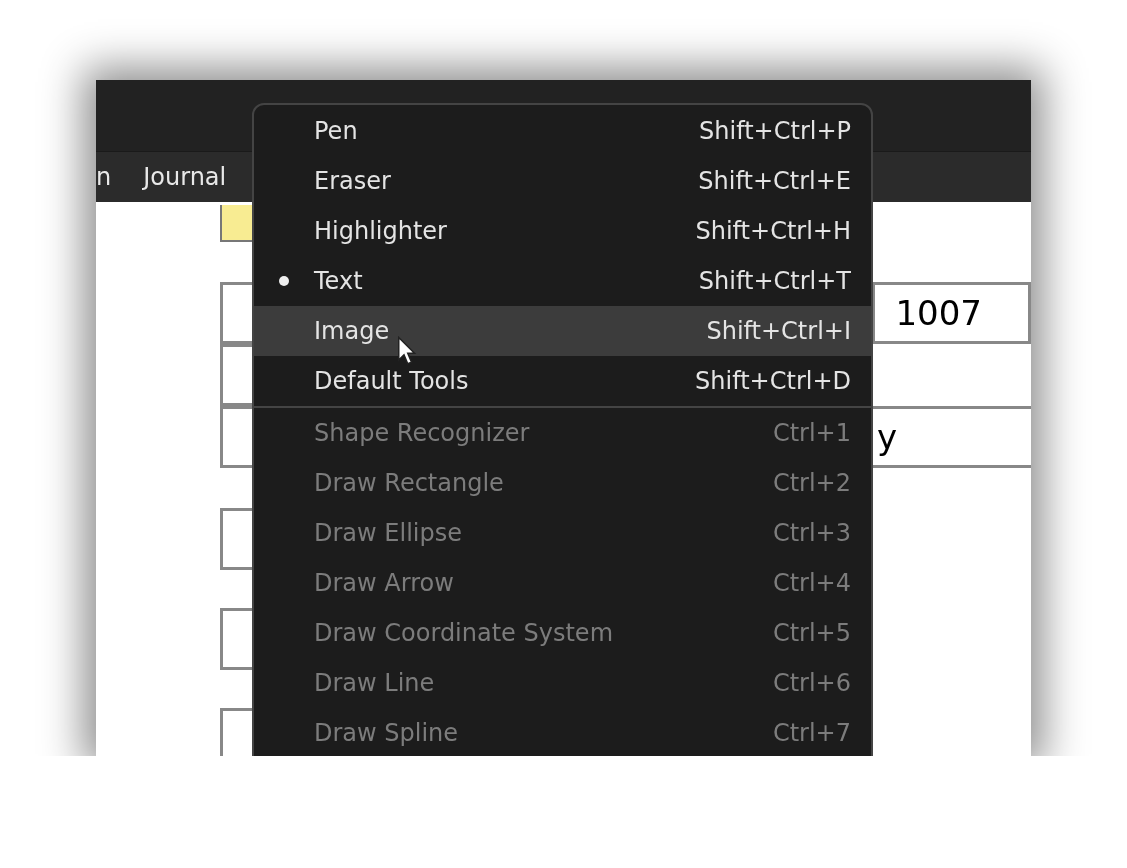  Describe the element at coordinates (185, 177) in the screenshot. I see `menu-item: Journal` at that location.